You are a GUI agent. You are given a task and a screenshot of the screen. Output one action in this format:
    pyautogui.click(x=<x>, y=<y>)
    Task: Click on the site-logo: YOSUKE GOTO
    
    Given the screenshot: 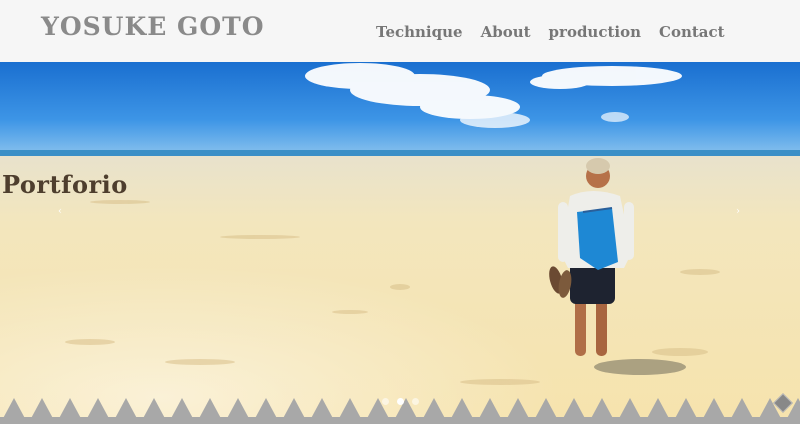 What is the action you would take?
    pyautogui.click(x=152, y=26)
    